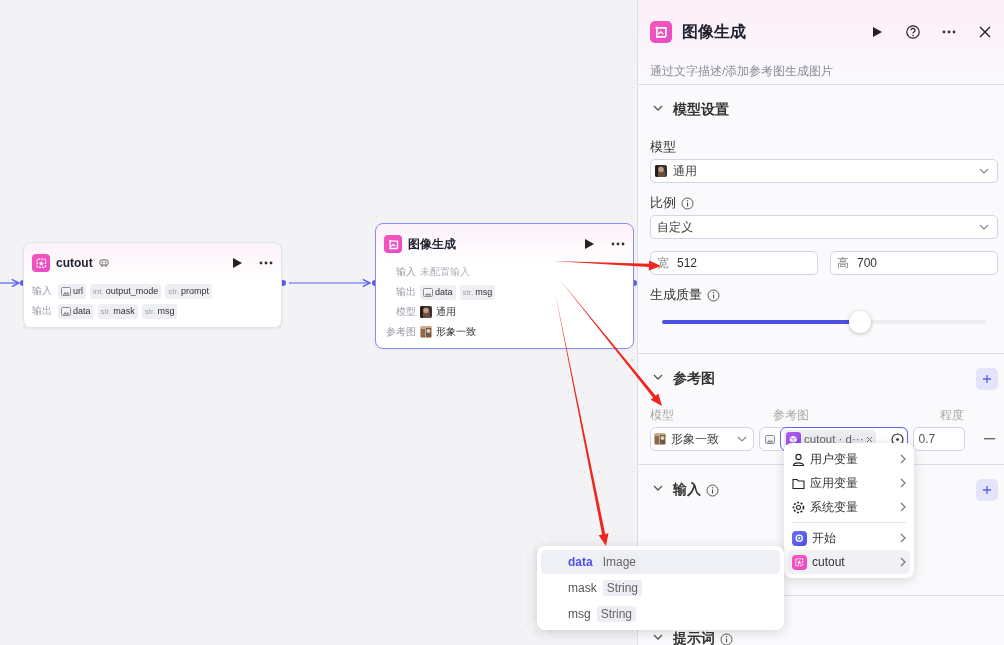  Describe the element at coordinates (849, 483) in the screenshot. I see `menu-item: 应用变量` at that location.